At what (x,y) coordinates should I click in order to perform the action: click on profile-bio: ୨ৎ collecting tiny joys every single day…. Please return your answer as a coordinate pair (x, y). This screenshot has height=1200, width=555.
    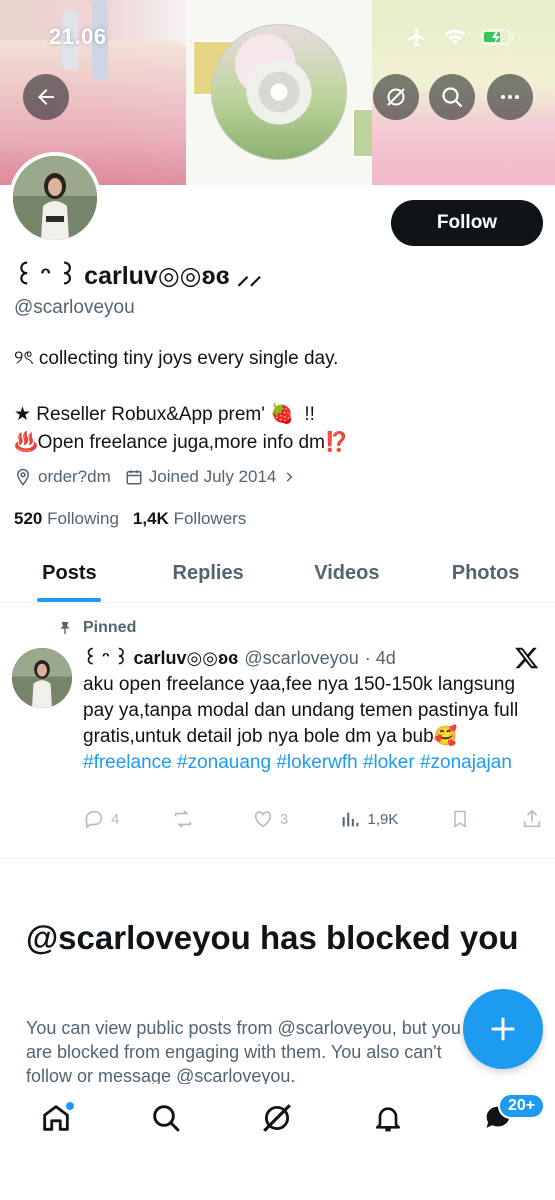
    Looking at the image, I should click on (279, 401).